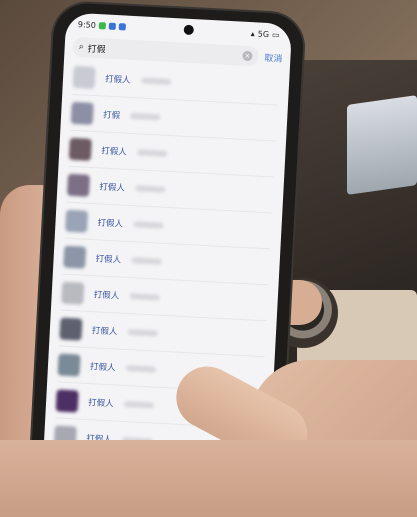 The height and width of the screenshot is (517, 417). What do you see at coordinates (87, 24) in the screenshot?
I see `status-time: 9:50` at bounding box center [87, 24].